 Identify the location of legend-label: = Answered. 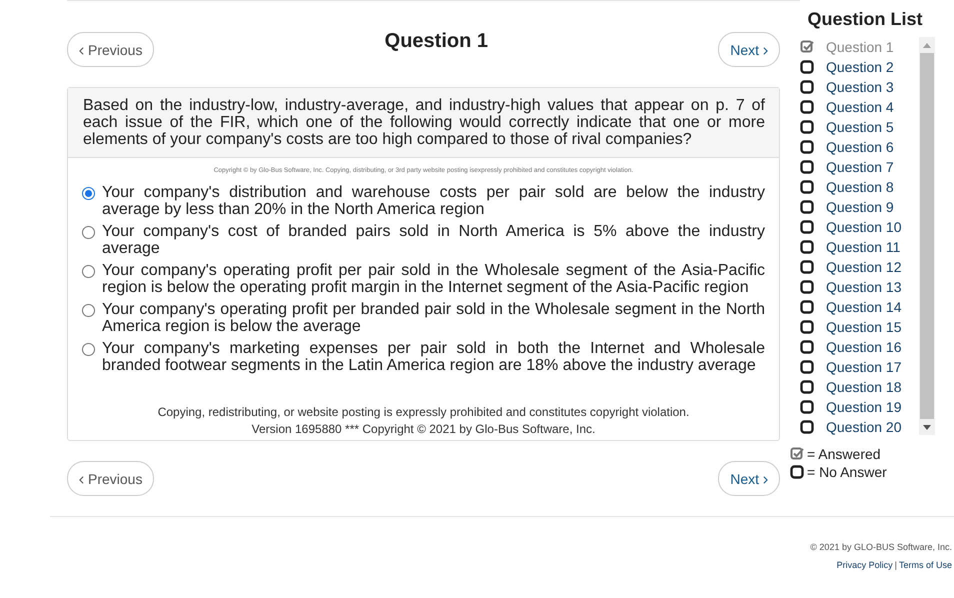
(844, 454).